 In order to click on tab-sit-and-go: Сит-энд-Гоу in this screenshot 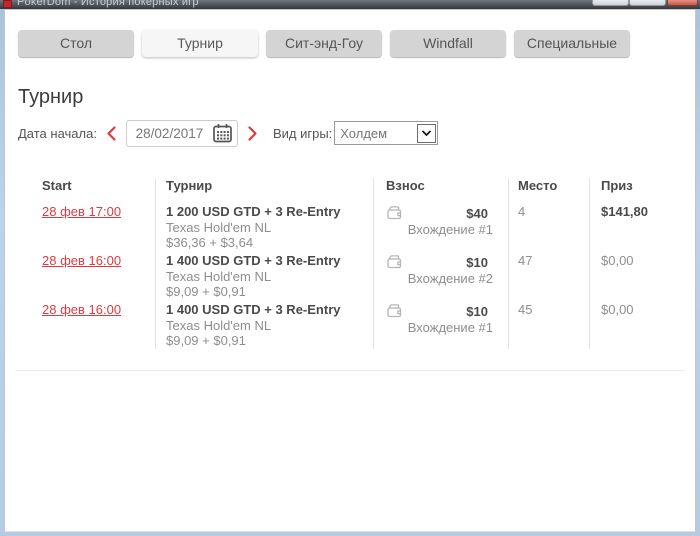, I will do `click(324, 43)`.